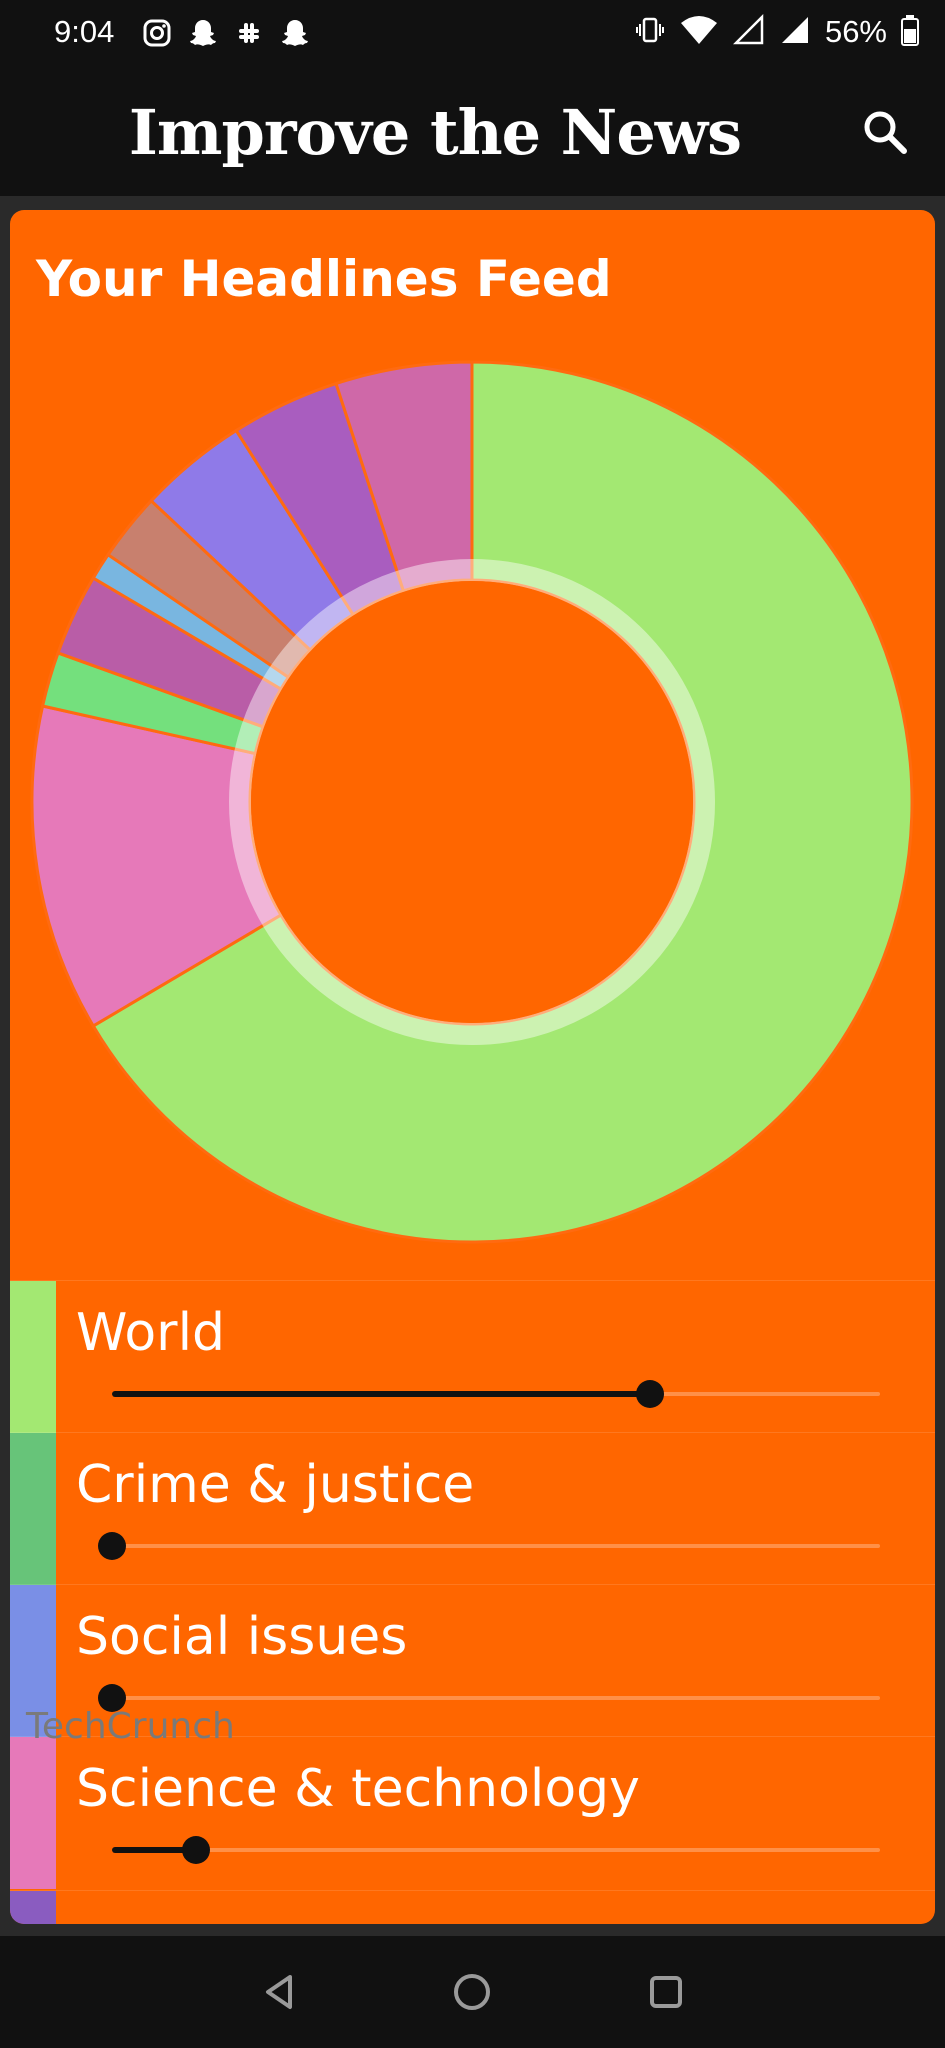 This screenshot has height=2048, width=945. Describe the element at coordinates (226, 33) in the screenshot. I see `notification-icons` at that location.